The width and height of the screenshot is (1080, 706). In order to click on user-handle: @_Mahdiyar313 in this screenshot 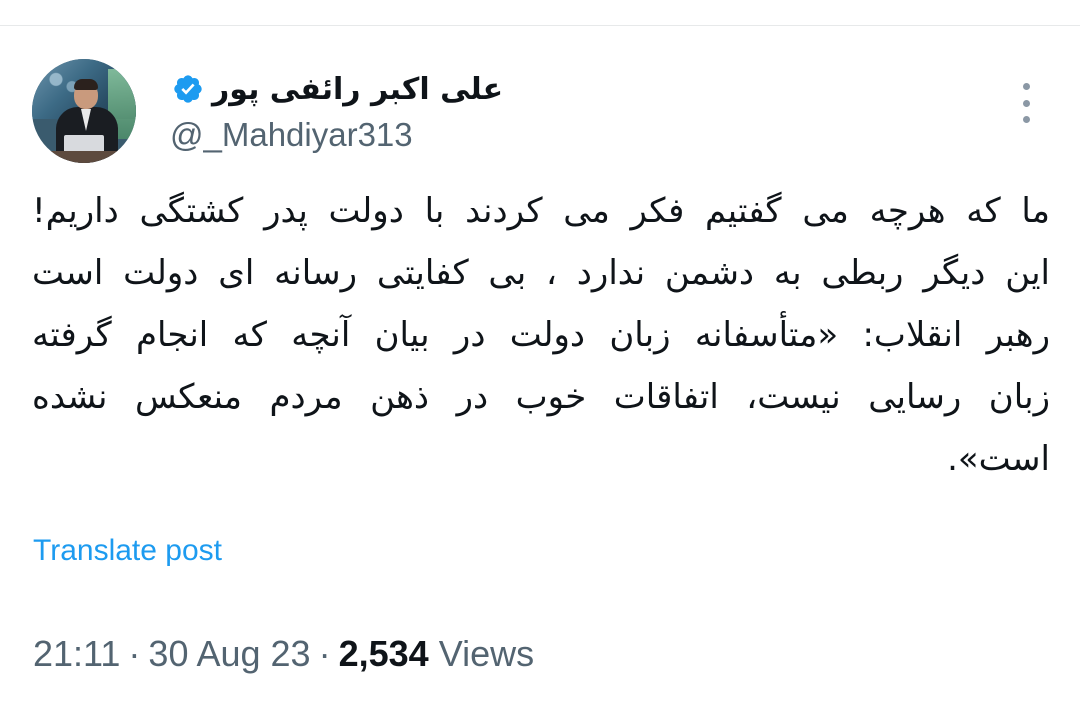, I will do `click(291, 135)`.